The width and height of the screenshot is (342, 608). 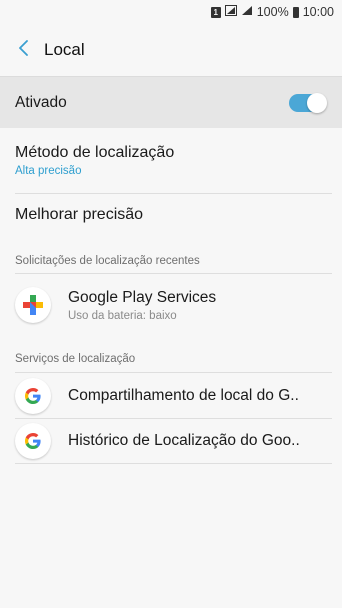 What do you see at coordinates (295, 12) in the screenshot?
I see `battery-icon` at bounding box center [295, 12].